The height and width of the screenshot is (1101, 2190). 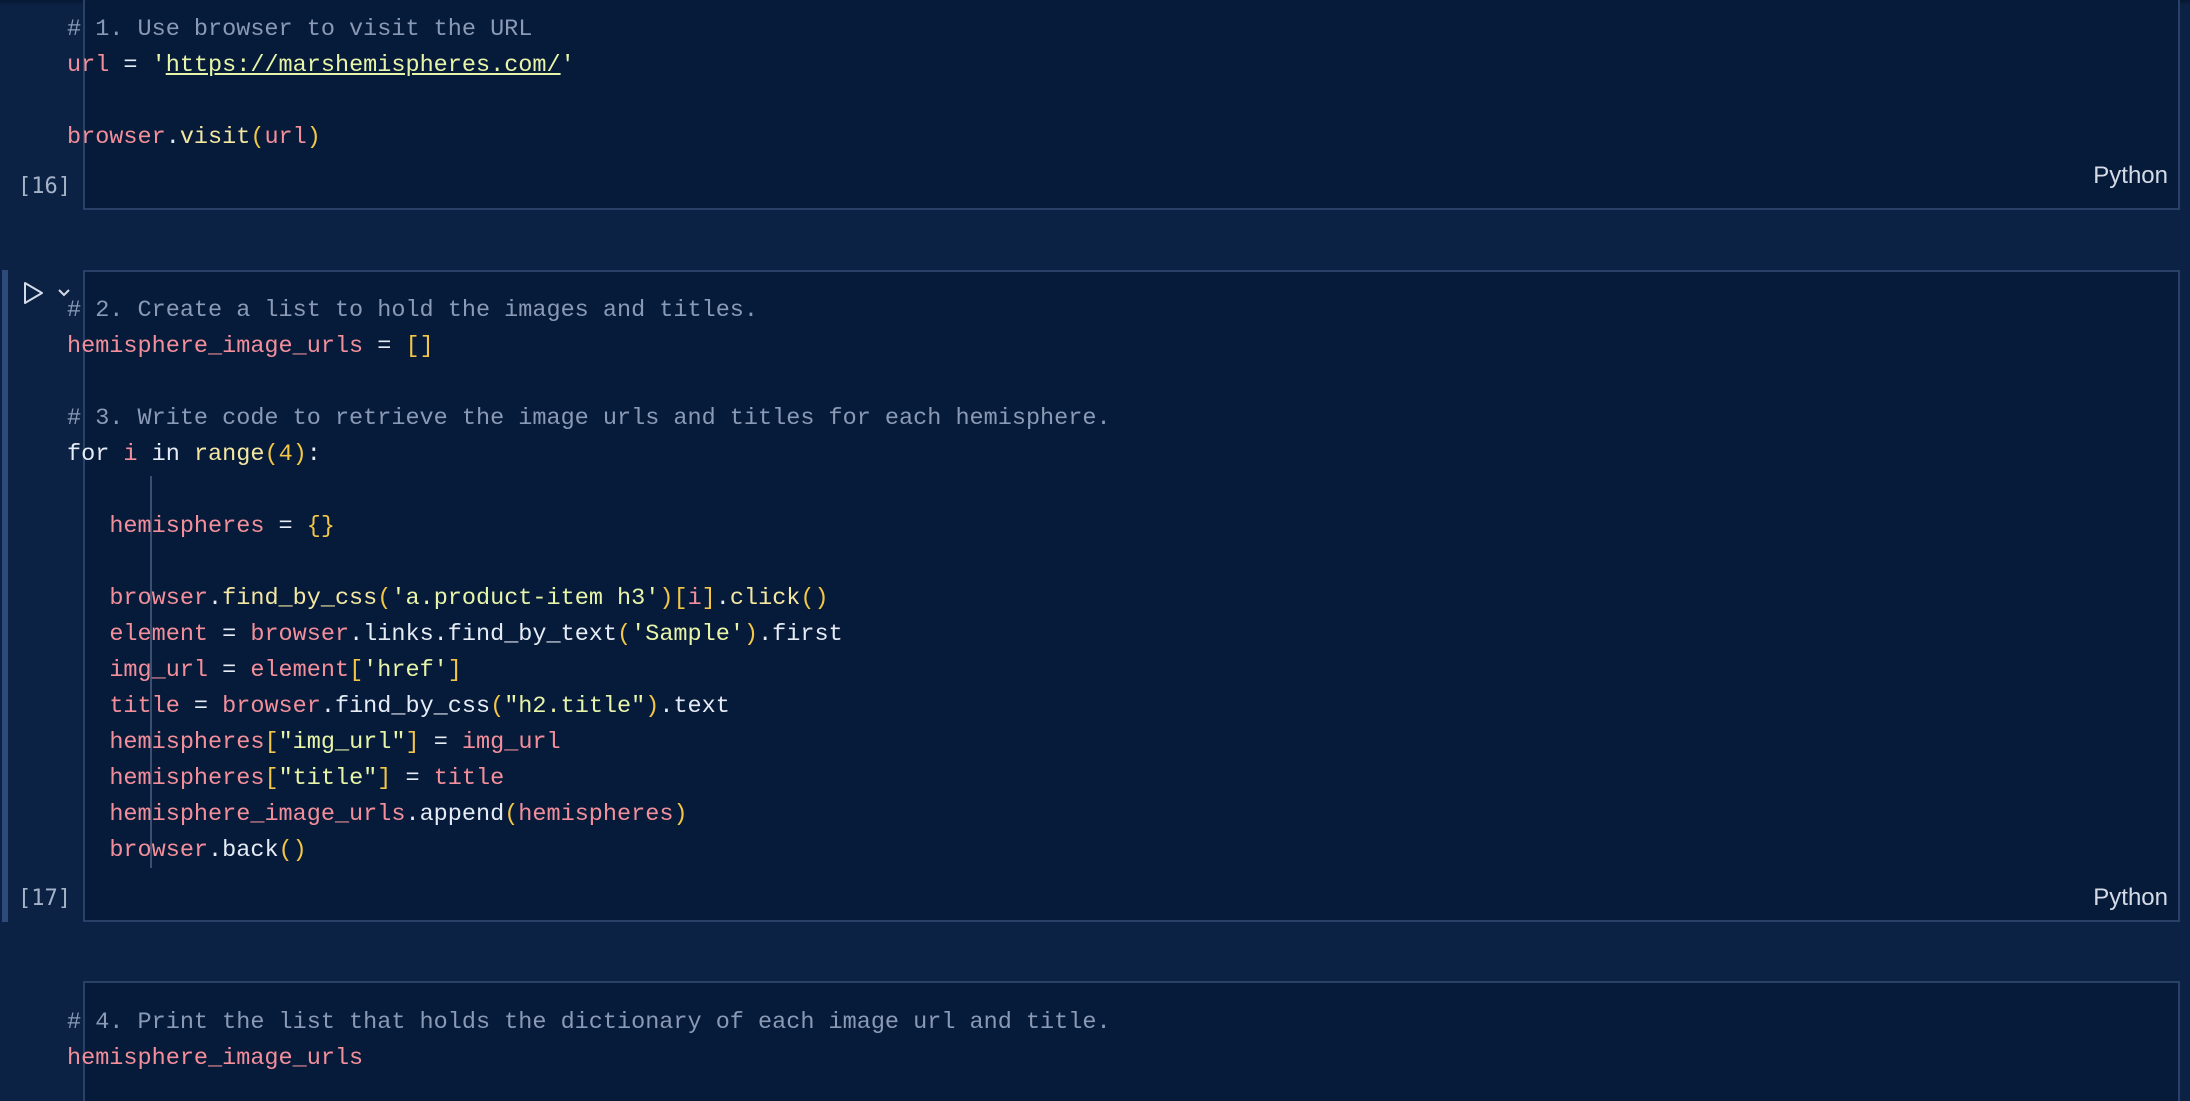 I want to click on code-line: hemisphere_image_urls, so click(x=215, y=1058).